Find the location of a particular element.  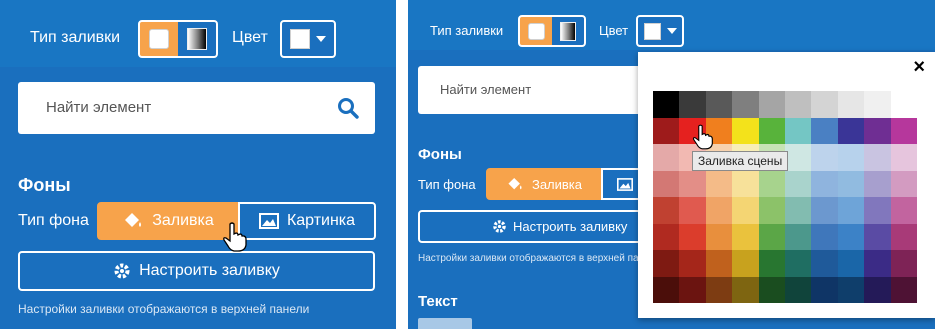

image-icon is located at coordinates (625, 184).